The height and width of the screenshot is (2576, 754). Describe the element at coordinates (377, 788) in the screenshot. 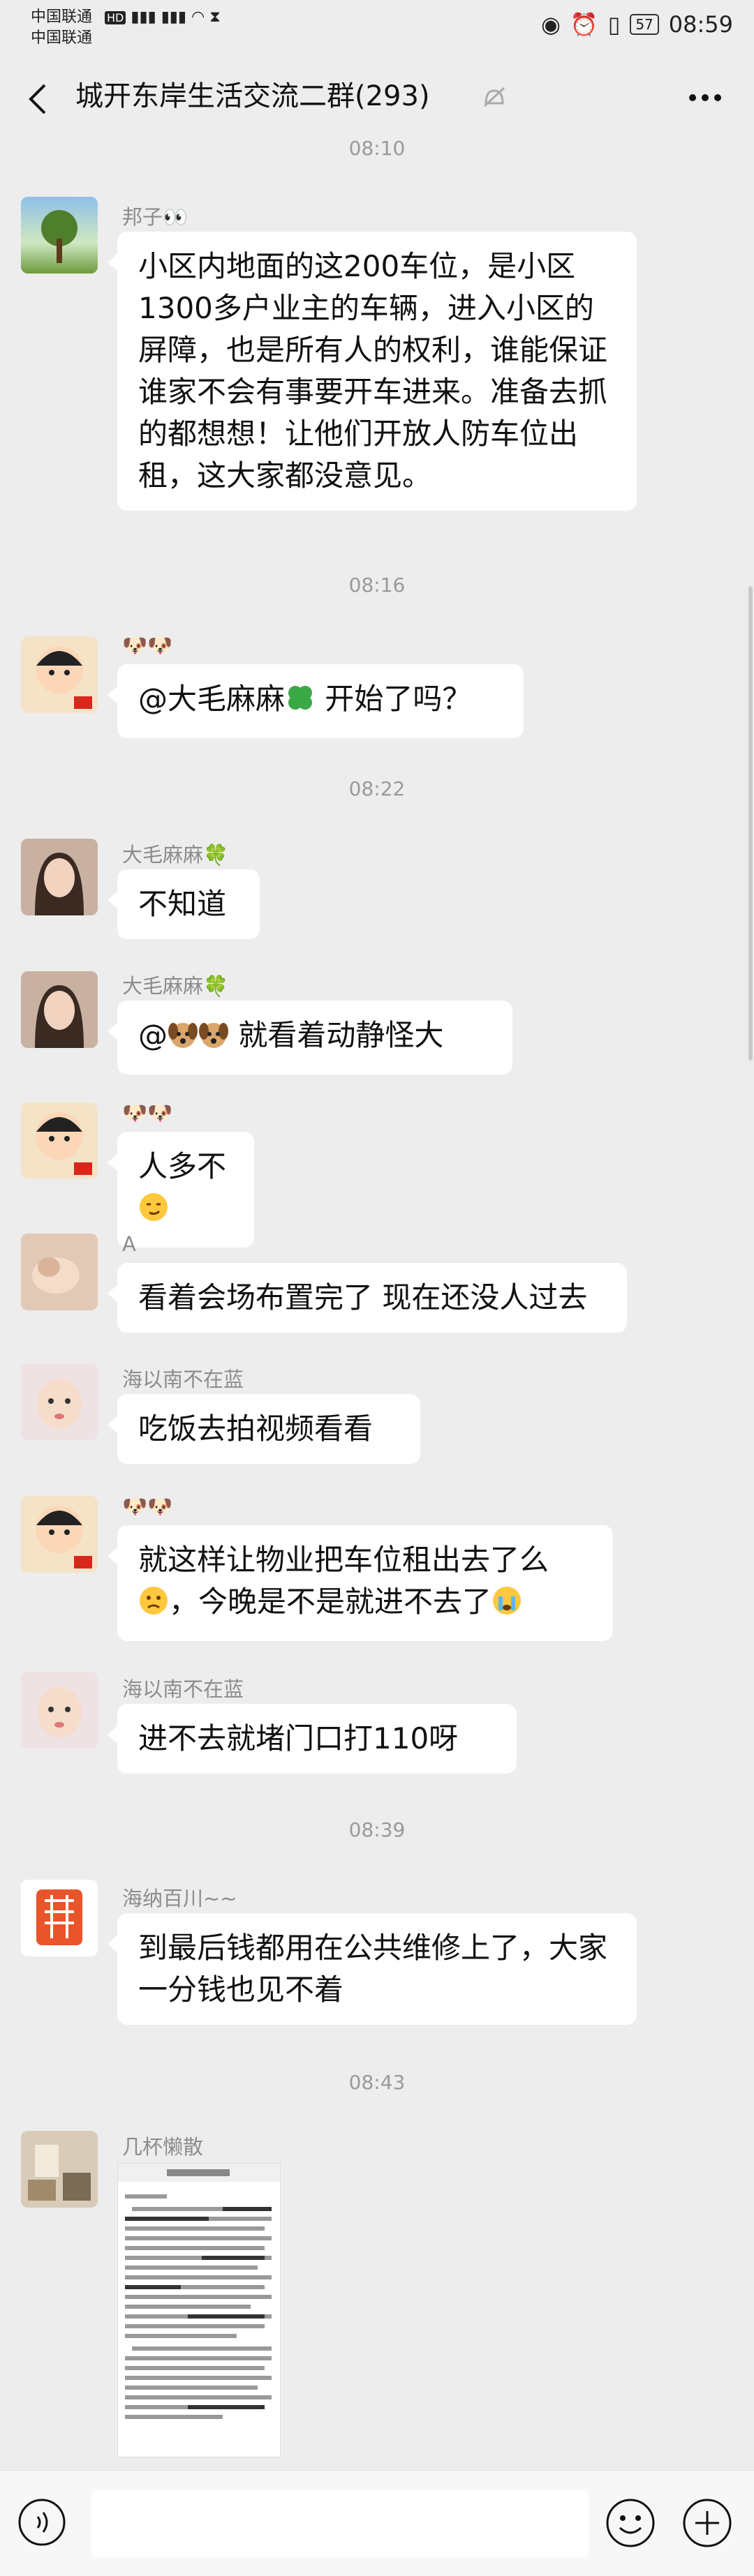

I see `timestamp: 08:22` at that location.